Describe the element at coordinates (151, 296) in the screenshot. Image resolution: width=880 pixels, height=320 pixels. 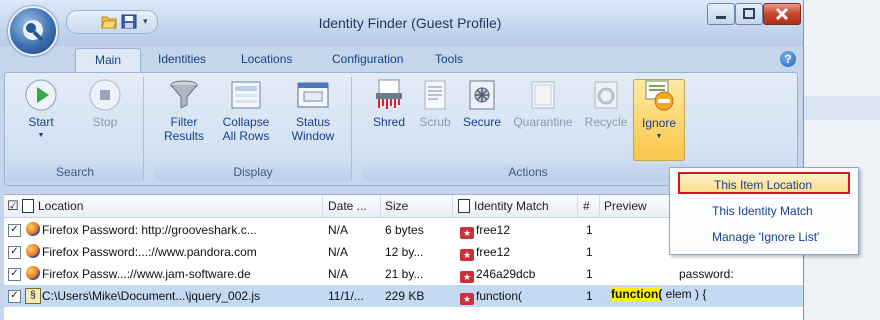
I see `row-location: C:\Users\Mike\Document...\jquery_002.js` at that location.